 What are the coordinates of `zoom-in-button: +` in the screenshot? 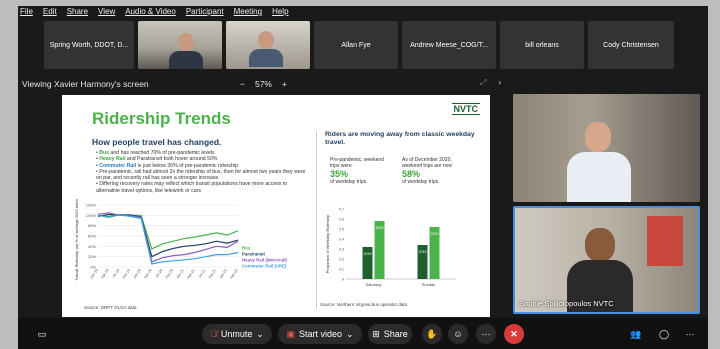 It's located at (284, 84).